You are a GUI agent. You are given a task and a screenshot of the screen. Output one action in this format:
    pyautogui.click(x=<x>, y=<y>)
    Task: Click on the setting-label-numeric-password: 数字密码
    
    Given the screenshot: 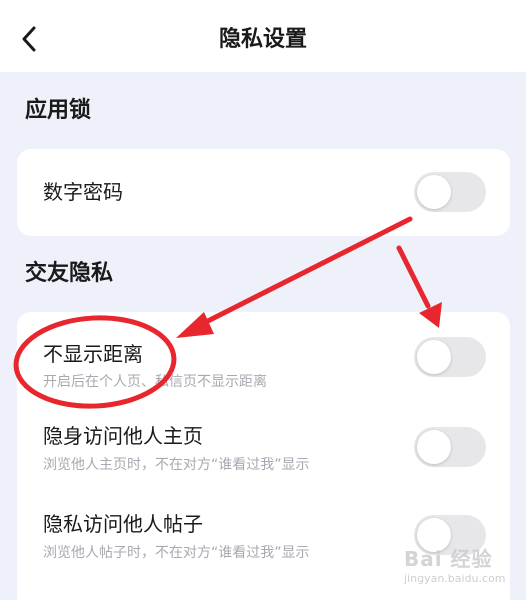 What is the action you would take?
    pyautogui.click(x=83, y=192)
    